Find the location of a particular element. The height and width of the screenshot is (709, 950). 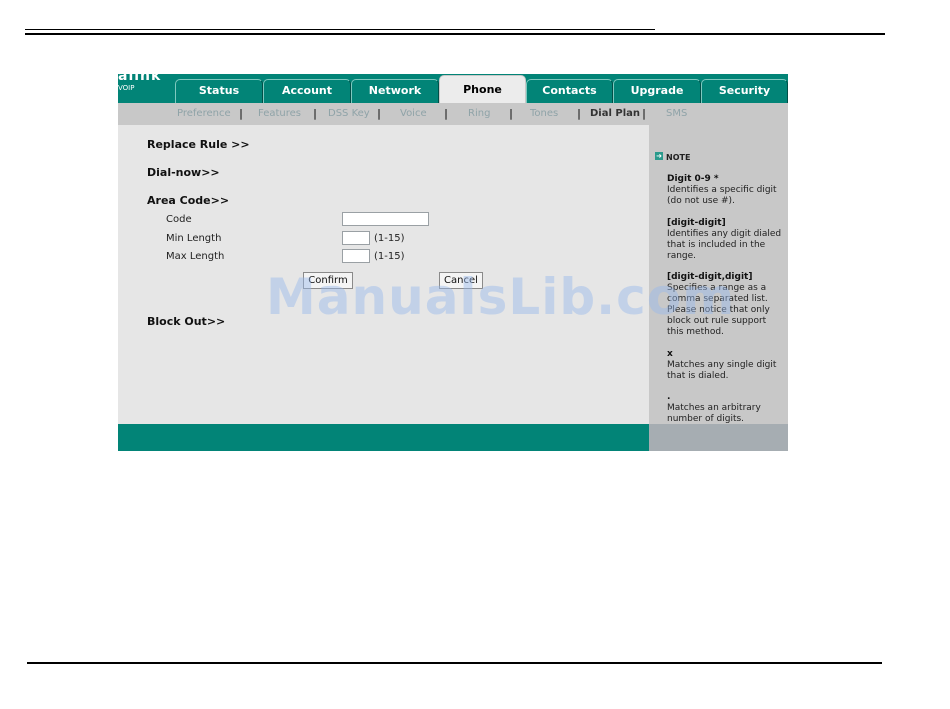

note-item-text: Matches an arbitrary number of digits. is located at coordinates (714, 413).